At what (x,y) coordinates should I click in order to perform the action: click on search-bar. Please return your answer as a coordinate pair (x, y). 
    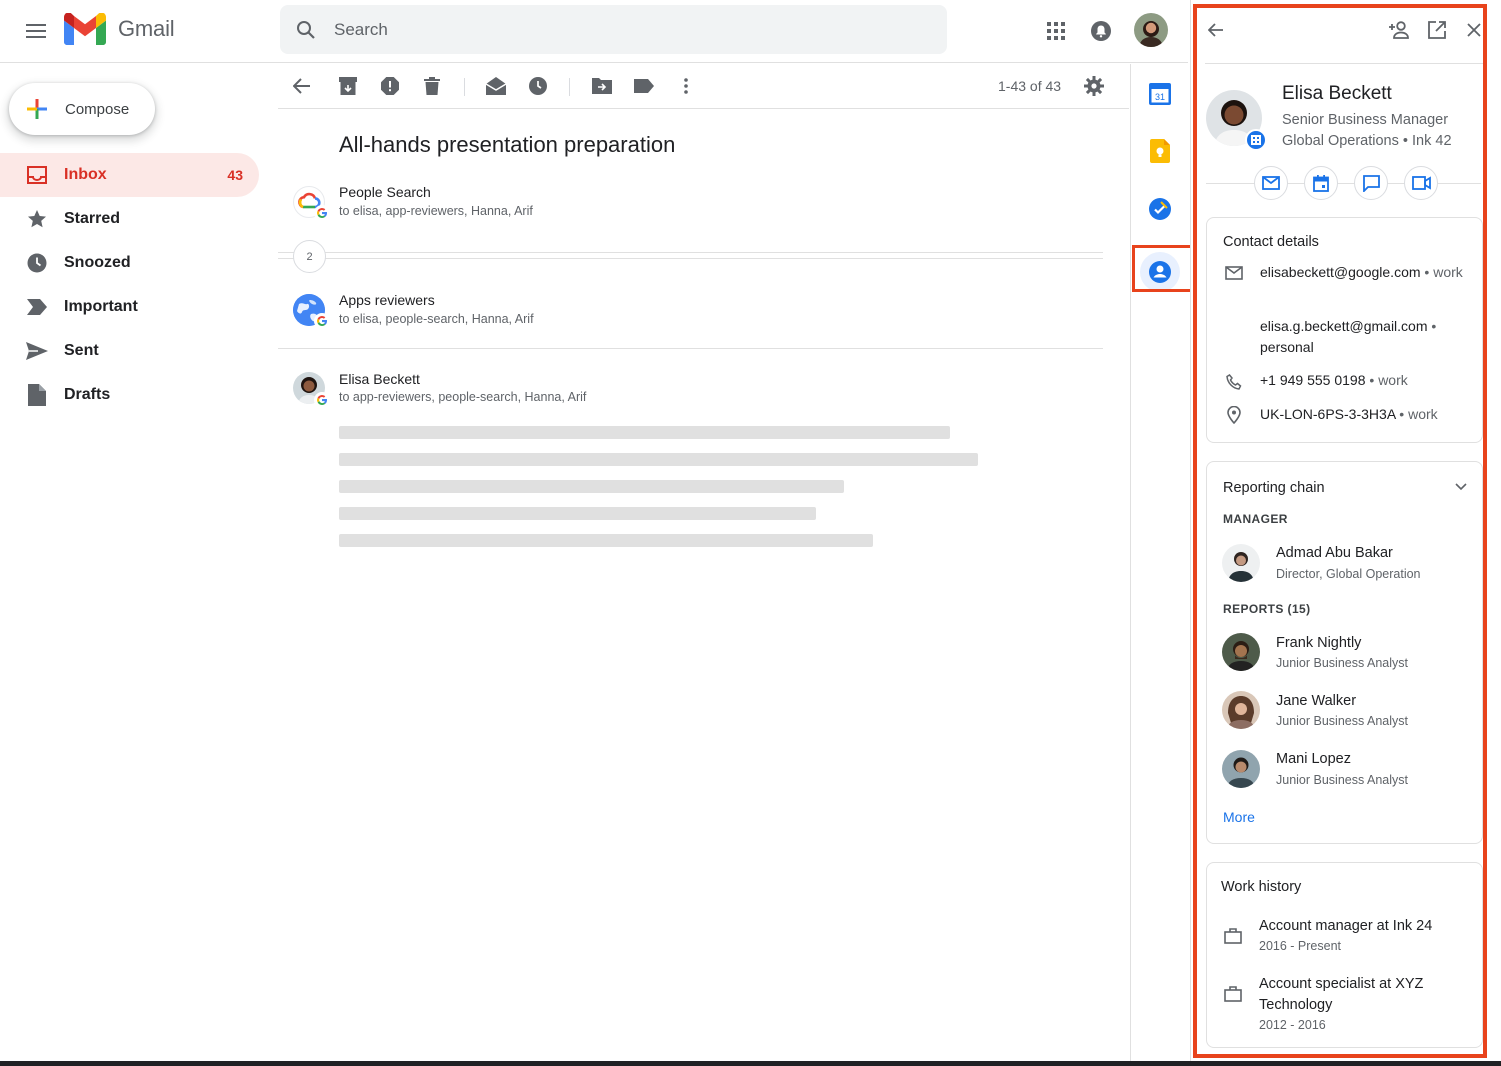
    Looking at the image, I should click on (613, 29).